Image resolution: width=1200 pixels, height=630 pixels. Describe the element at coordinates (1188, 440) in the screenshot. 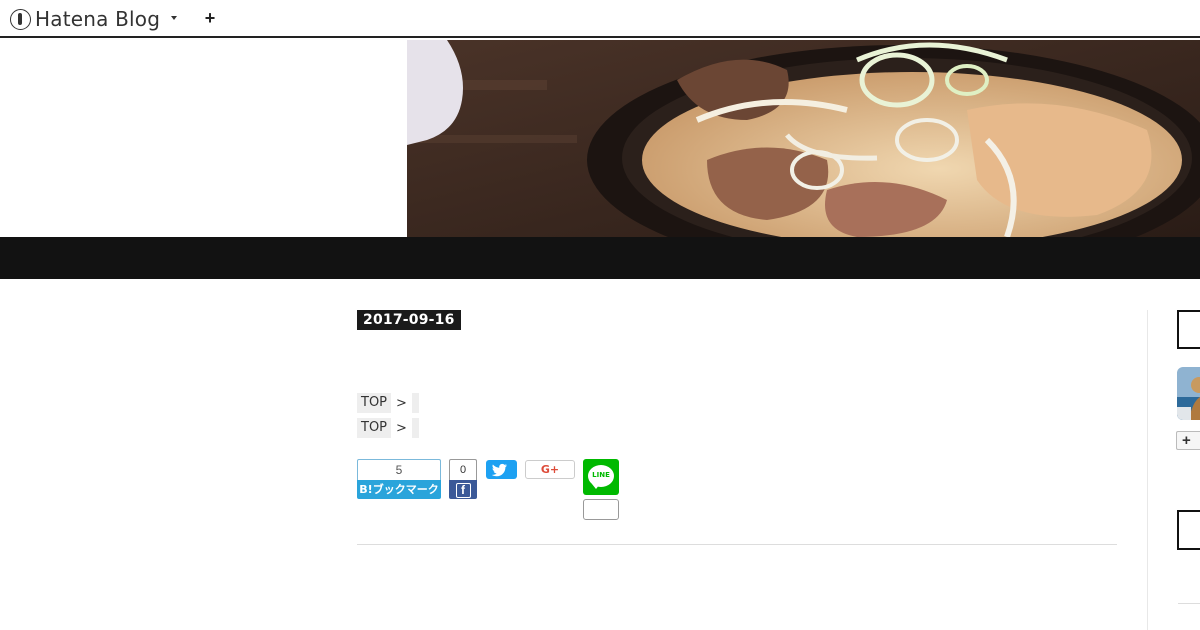

I see `follow-add-button: +` at that location.